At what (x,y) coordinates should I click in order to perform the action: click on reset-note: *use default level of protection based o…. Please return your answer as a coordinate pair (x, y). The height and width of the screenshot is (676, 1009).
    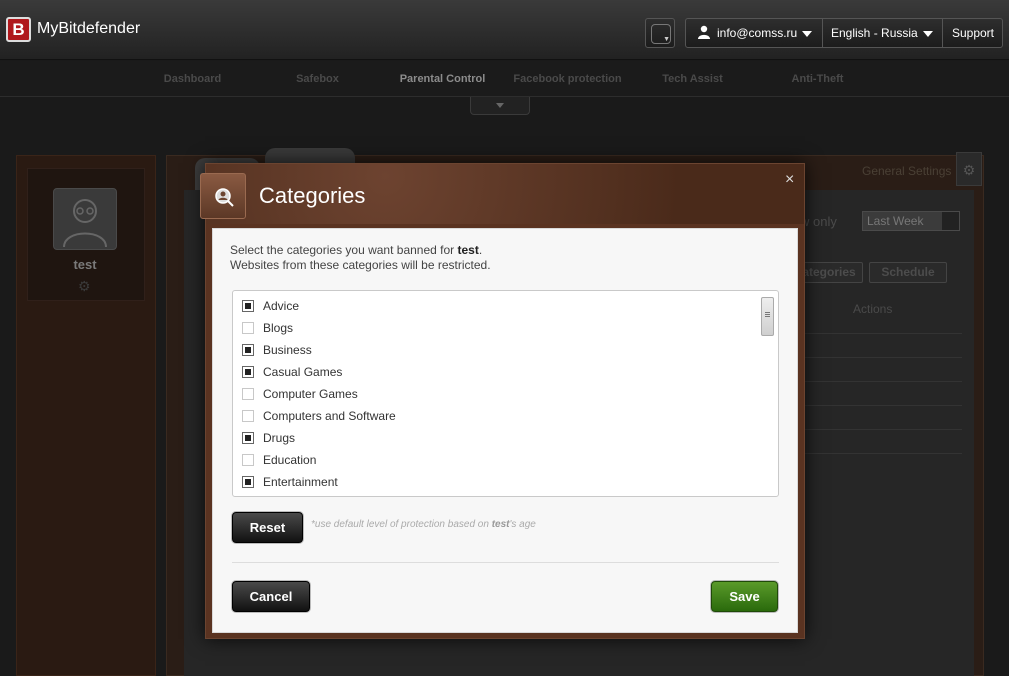
    Looking at the image, I should click on (423, 524).